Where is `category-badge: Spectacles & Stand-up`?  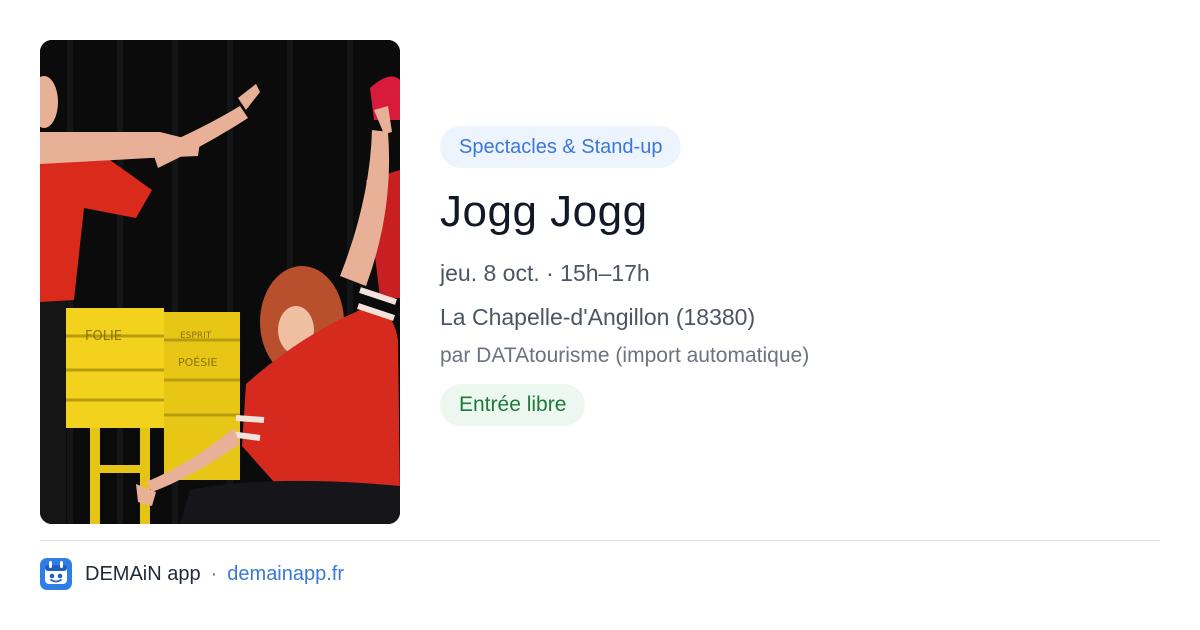 category-badge: Spectacles & Stand-up is located at coordinates (561, 147).